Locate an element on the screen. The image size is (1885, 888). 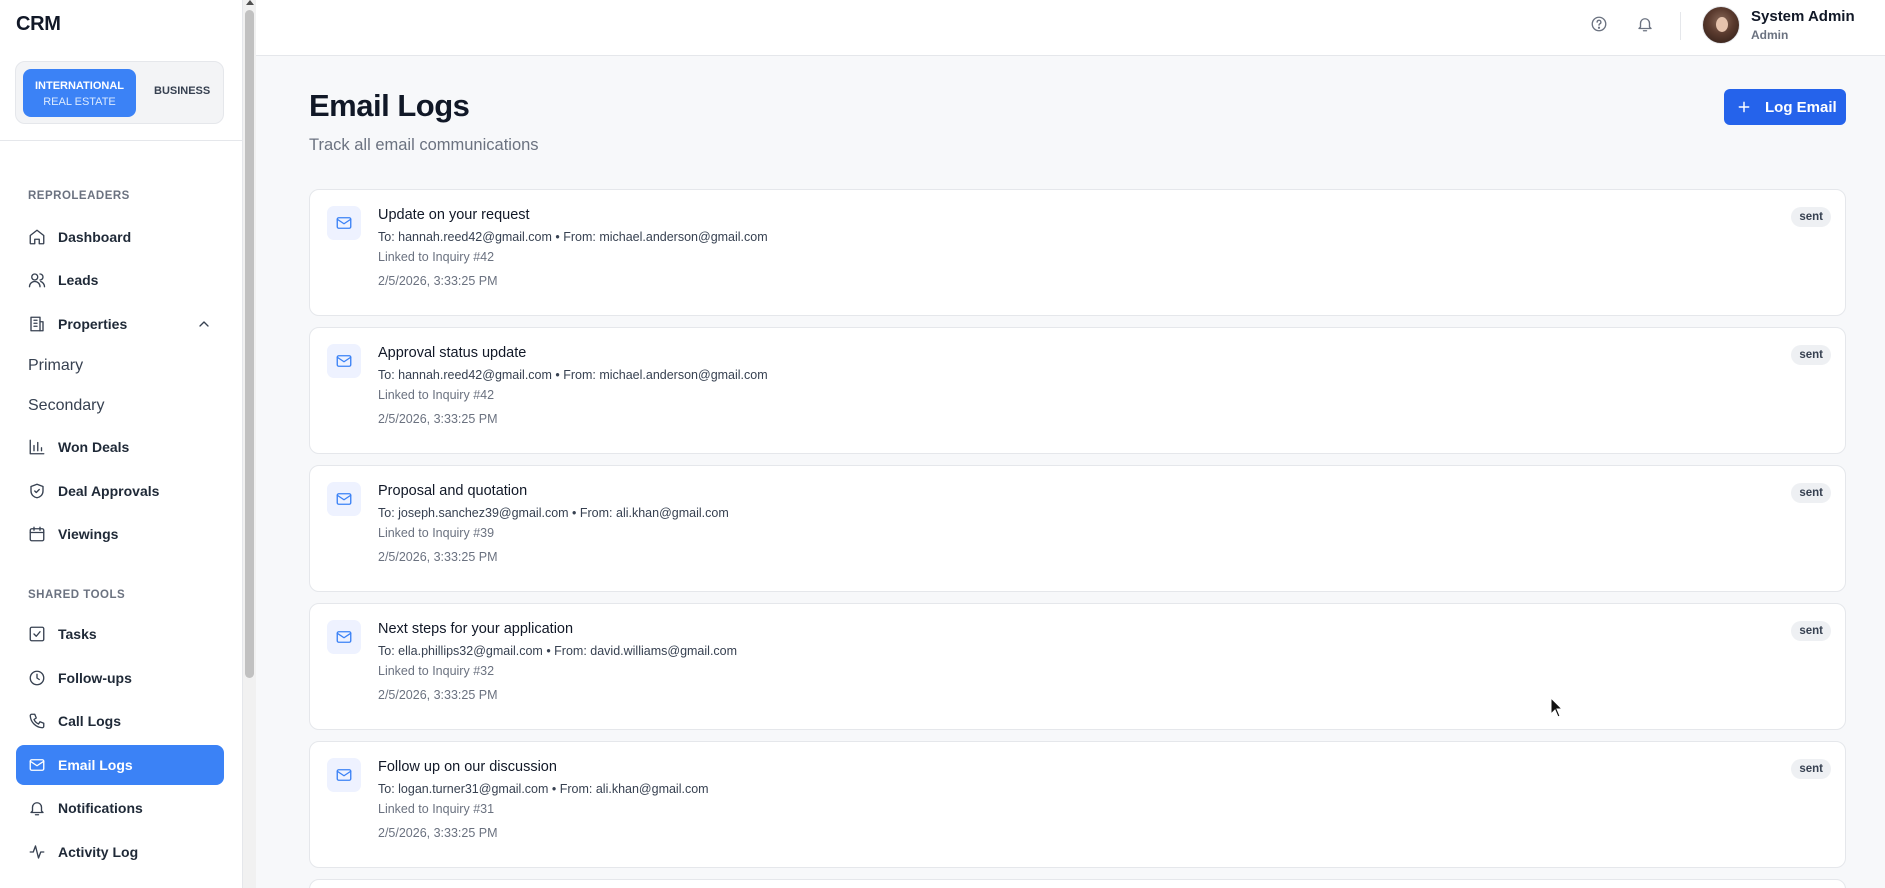
page-subtitle: Track all email communications is located at coordinates (424, 145).